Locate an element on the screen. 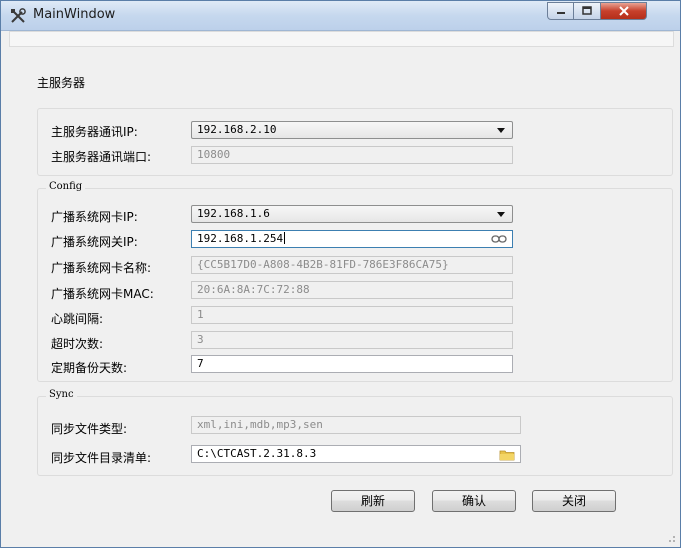 The image size is (681, 548). main-server-port-label: 主服务器通讯端口: is located at coordinates (101, 157).